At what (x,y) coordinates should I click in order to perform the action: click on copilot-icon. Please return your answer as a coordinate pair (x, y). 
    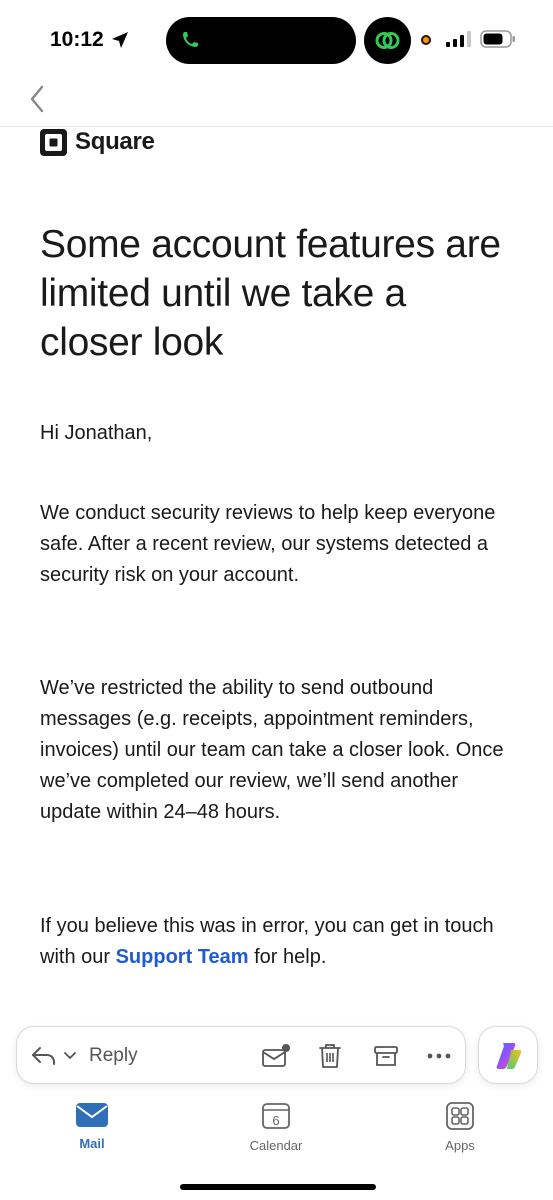
    Looking at the image, I should click on (509, 1056).